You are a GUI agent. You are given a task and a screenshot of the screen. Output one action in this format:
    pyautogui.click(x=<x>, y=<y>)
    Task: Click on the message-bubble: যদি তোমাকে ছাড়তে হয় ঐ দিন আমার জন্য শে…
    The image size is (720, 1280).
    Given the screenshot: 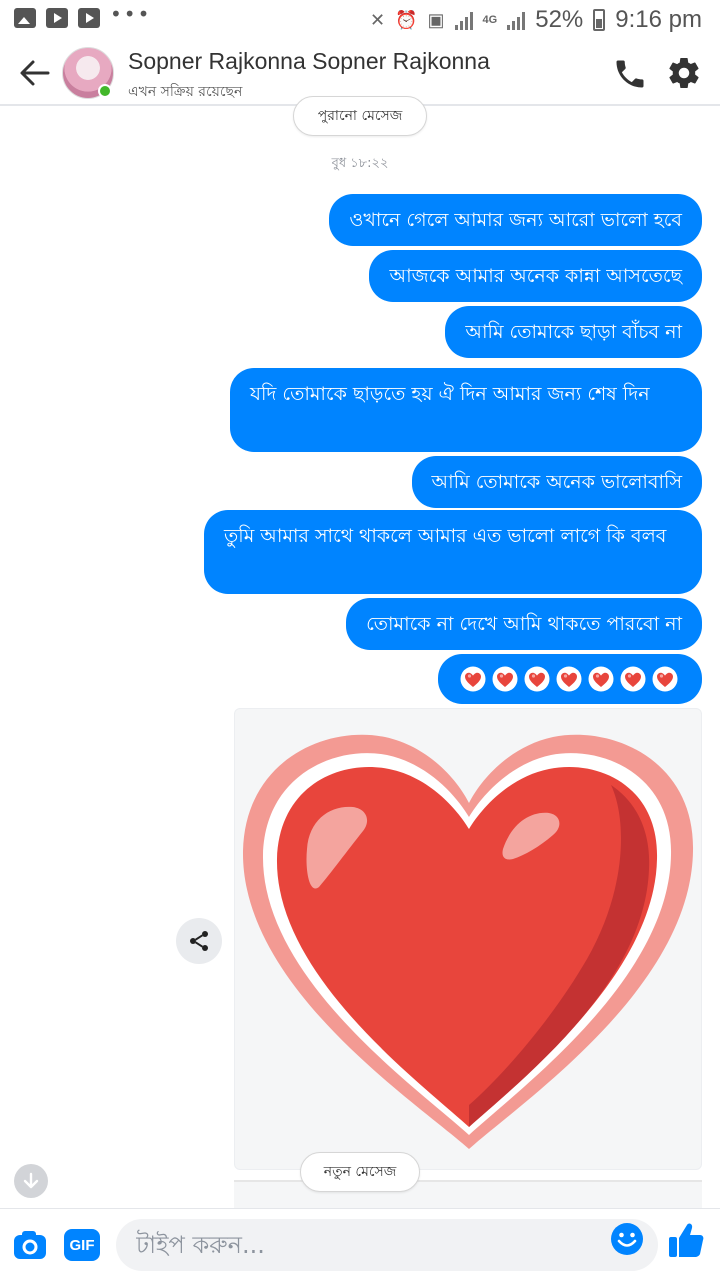 What is the action you would take?
    pyautogui.click(x=466, y=410)
    